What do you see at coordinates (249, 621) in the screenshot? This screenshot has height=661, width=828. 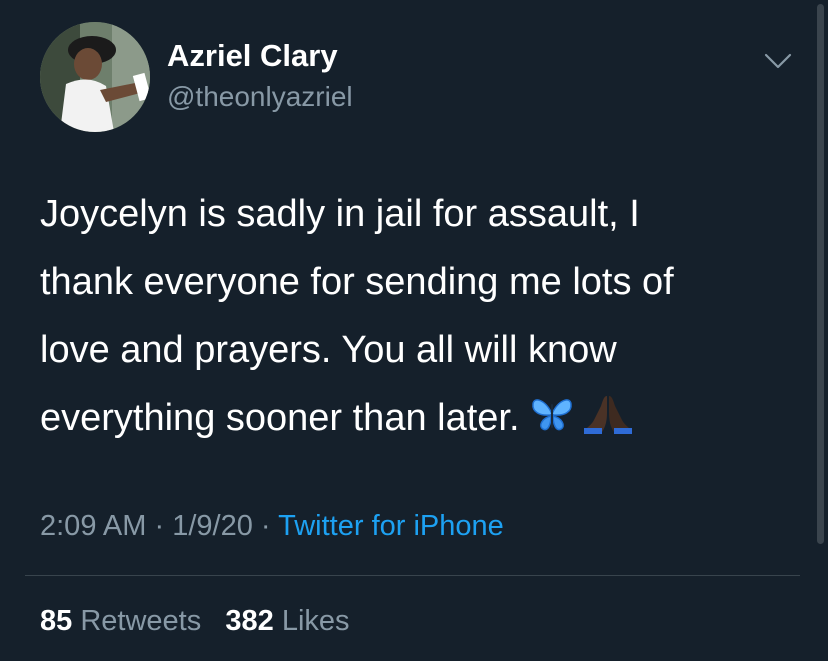 I see `likes-count: 382` at bounding box center [249, 621].